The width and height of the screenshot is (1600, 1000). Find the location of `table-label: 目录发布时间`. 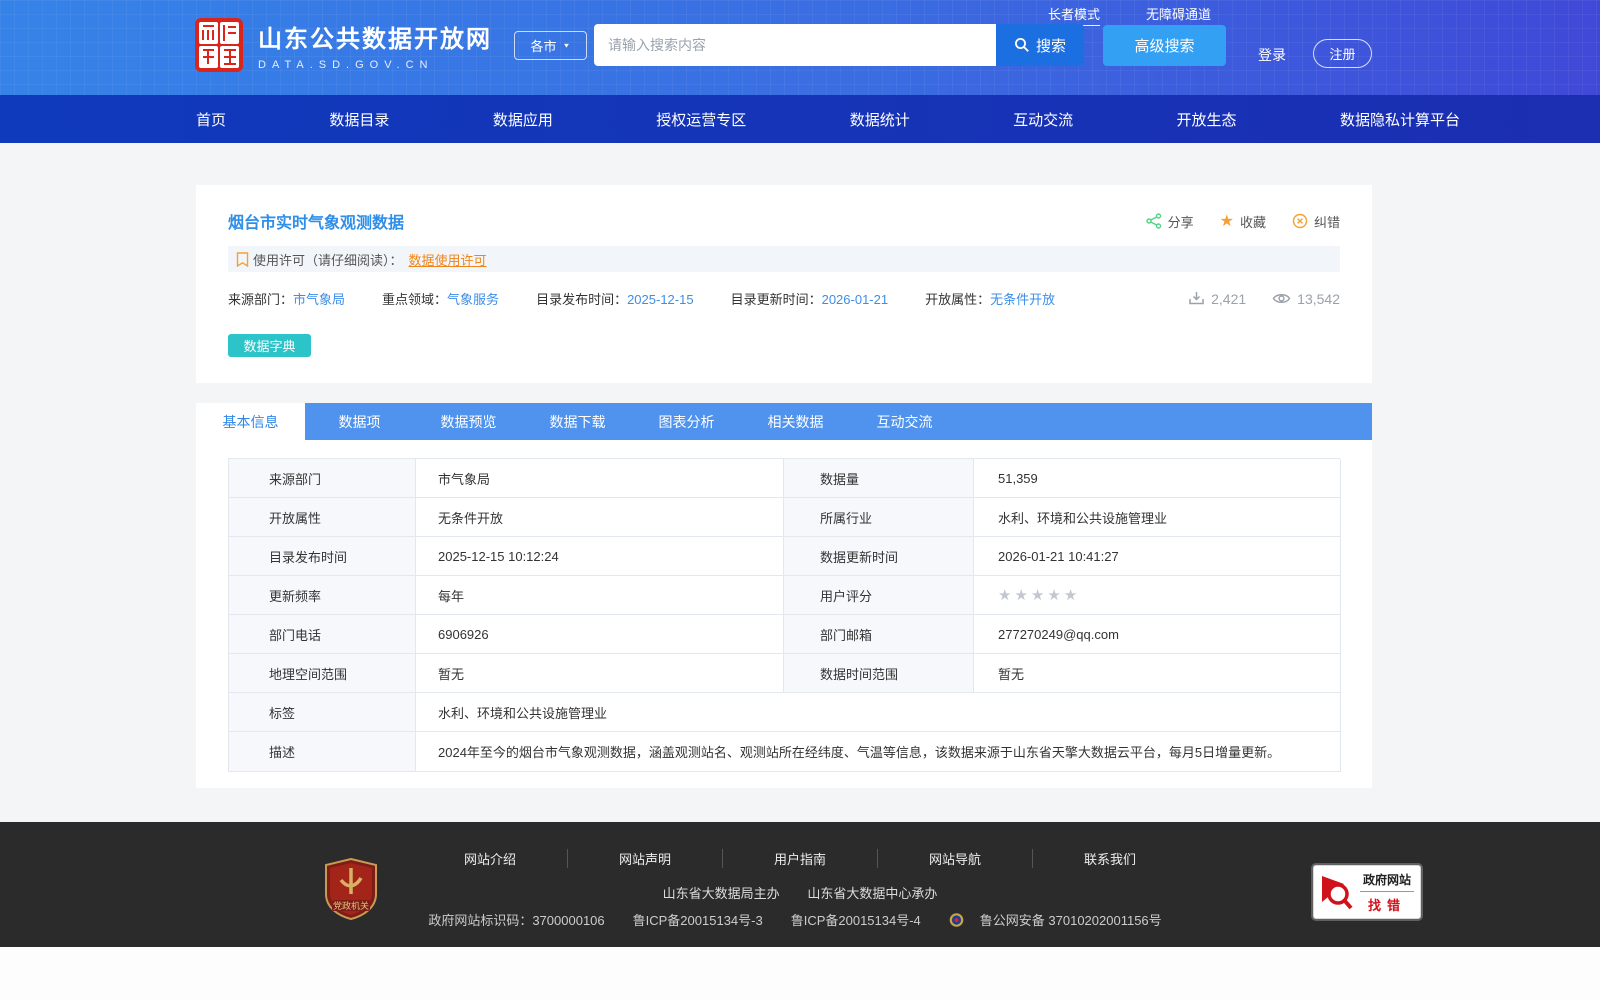

table-label: 目录发布时间 is located at coordinates (322, 556).